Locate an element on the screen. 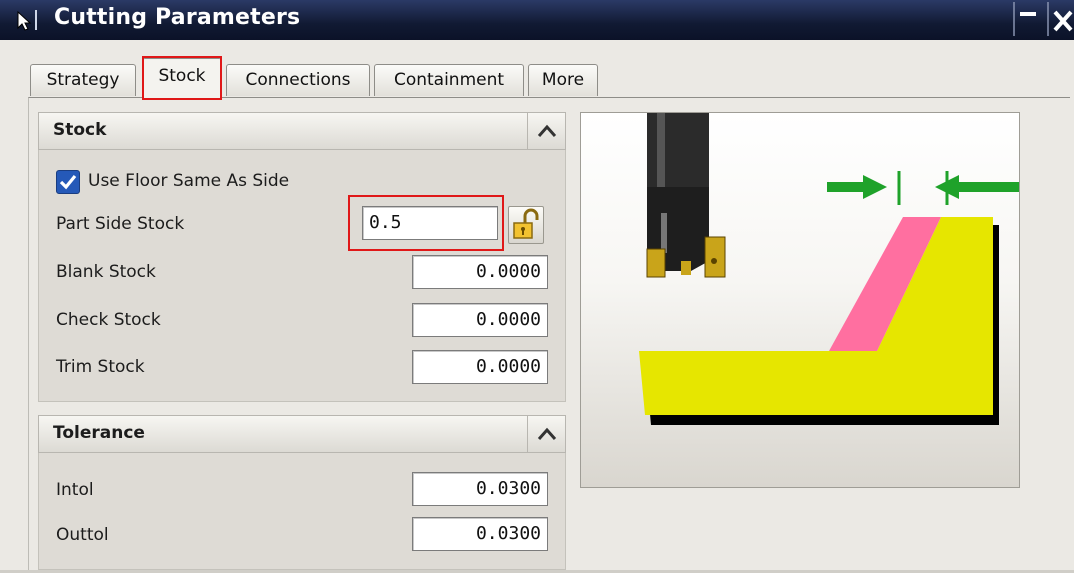 The width and height of the screenshot is (1074, 573). trim-stock-label: Trim Stock is located at coordinates (100, 367).